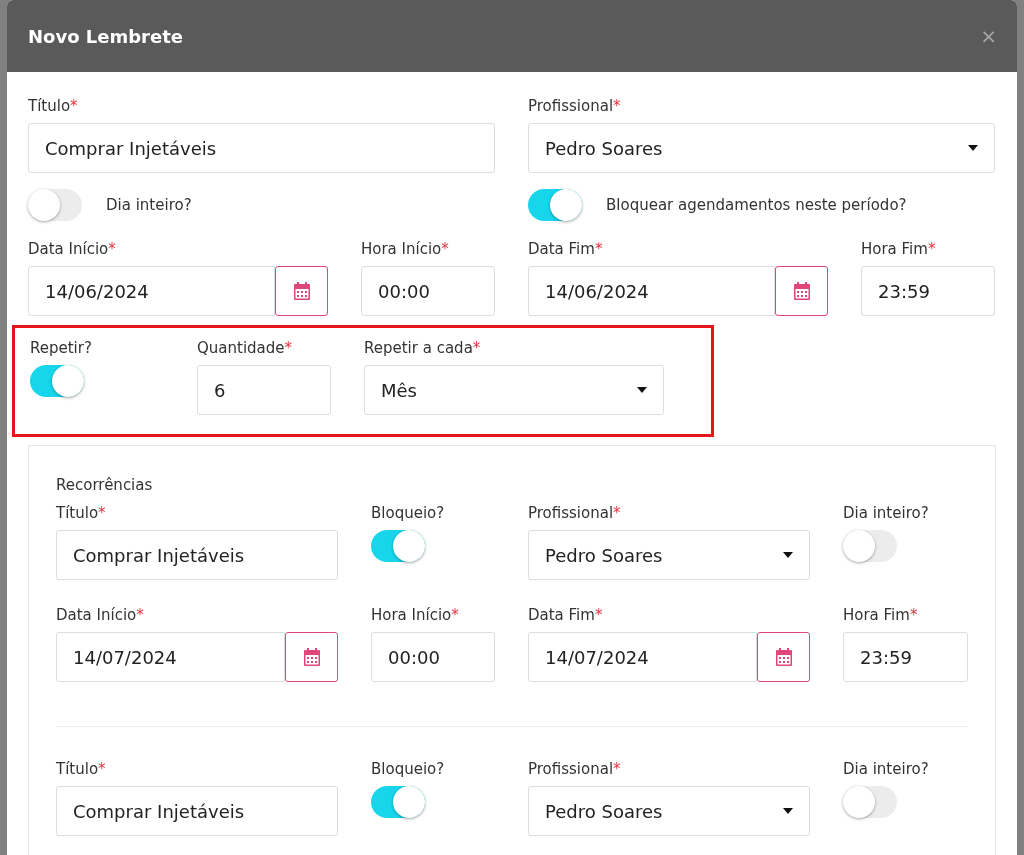 The height and width of the screenshot is (855, 1024). I want to click on field-label: Repetir a cada*, so click(423, 349).